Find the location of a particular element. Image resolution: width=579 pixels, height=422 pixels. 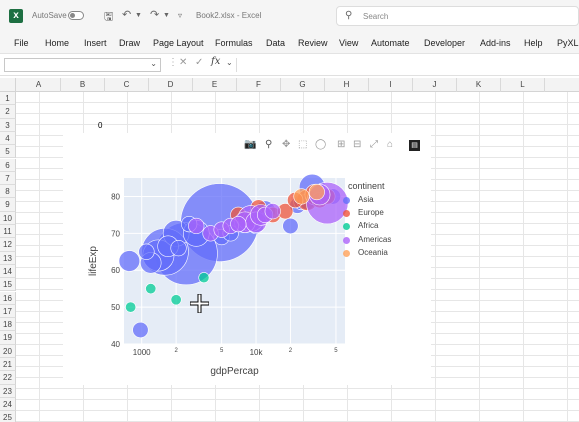

legend-label: Oceania is located at coordinates (373, 252).